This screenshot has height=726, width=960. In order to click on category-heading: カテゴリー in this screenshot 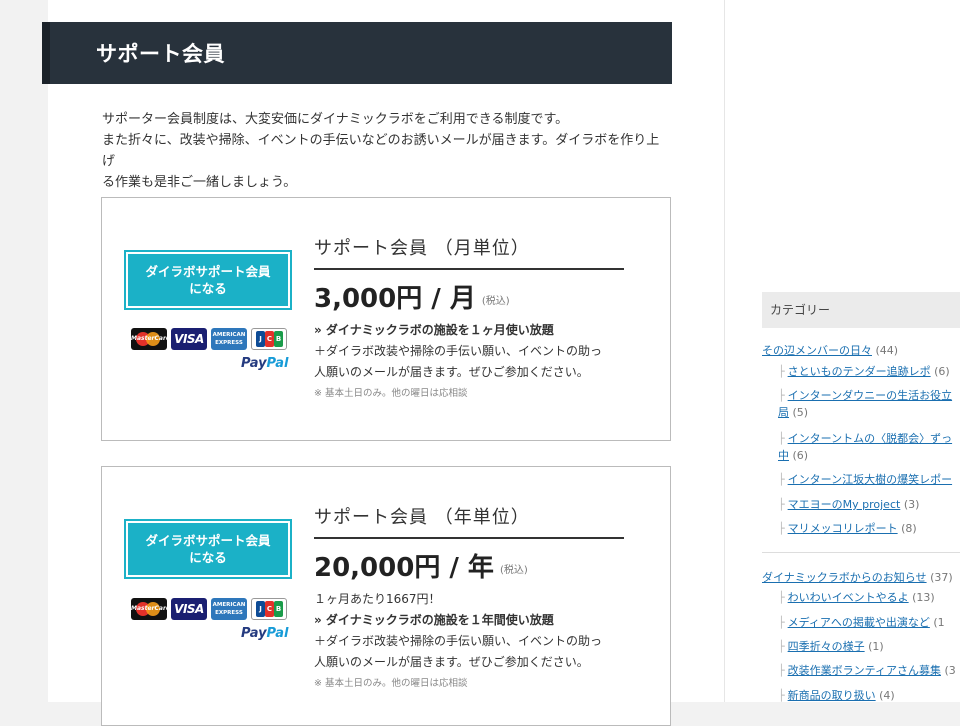, I will do `click(861, 310)`.